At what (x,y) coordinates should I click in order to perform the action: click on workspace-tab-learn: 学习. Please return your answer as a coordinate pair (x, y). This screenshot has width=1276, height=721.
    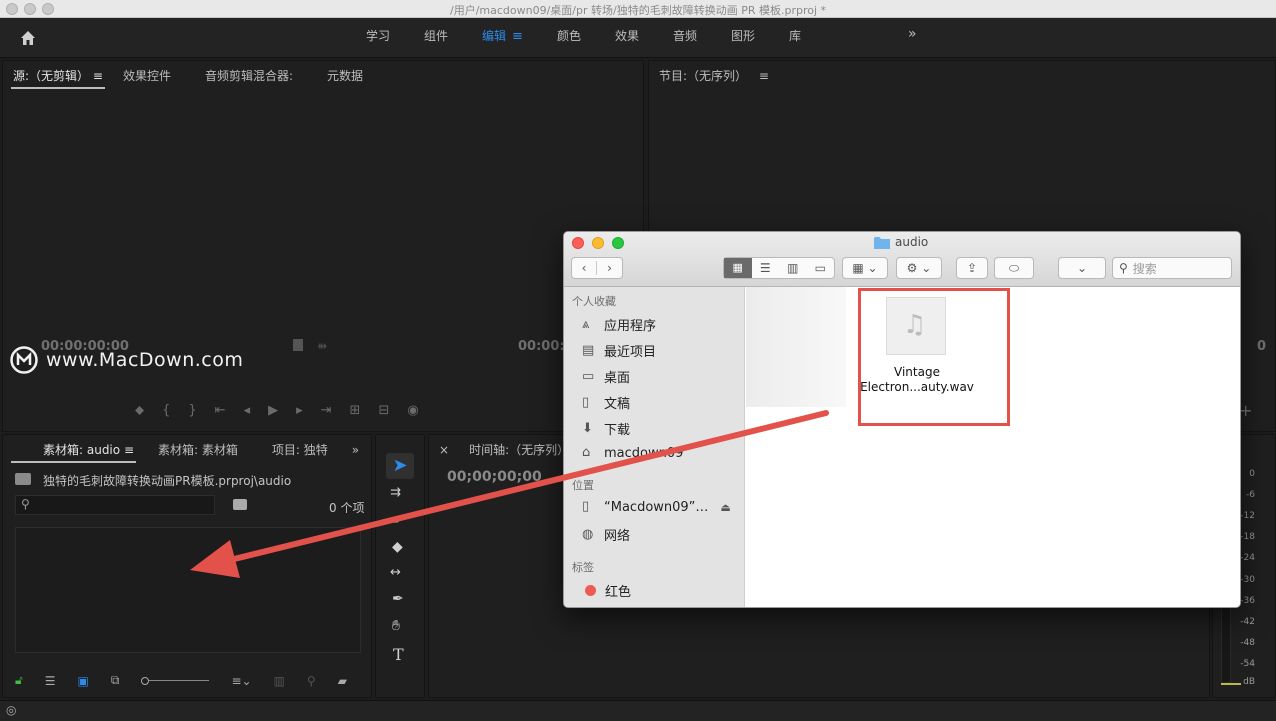
    Looking at the image, I should click on (383, 38).